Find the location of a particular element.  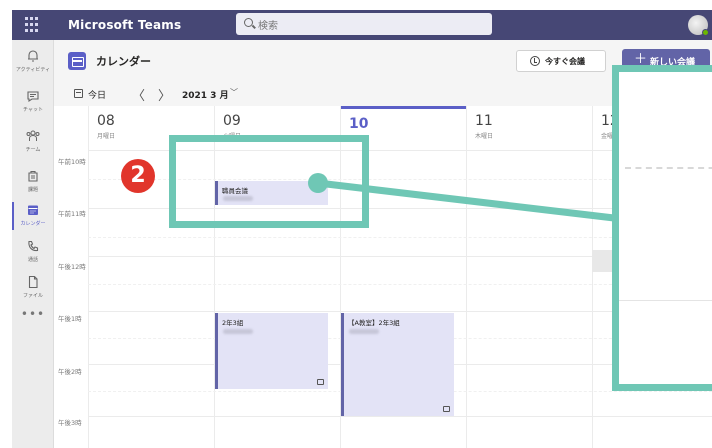

step-badge: 2 is located at coordinates (138, 176).